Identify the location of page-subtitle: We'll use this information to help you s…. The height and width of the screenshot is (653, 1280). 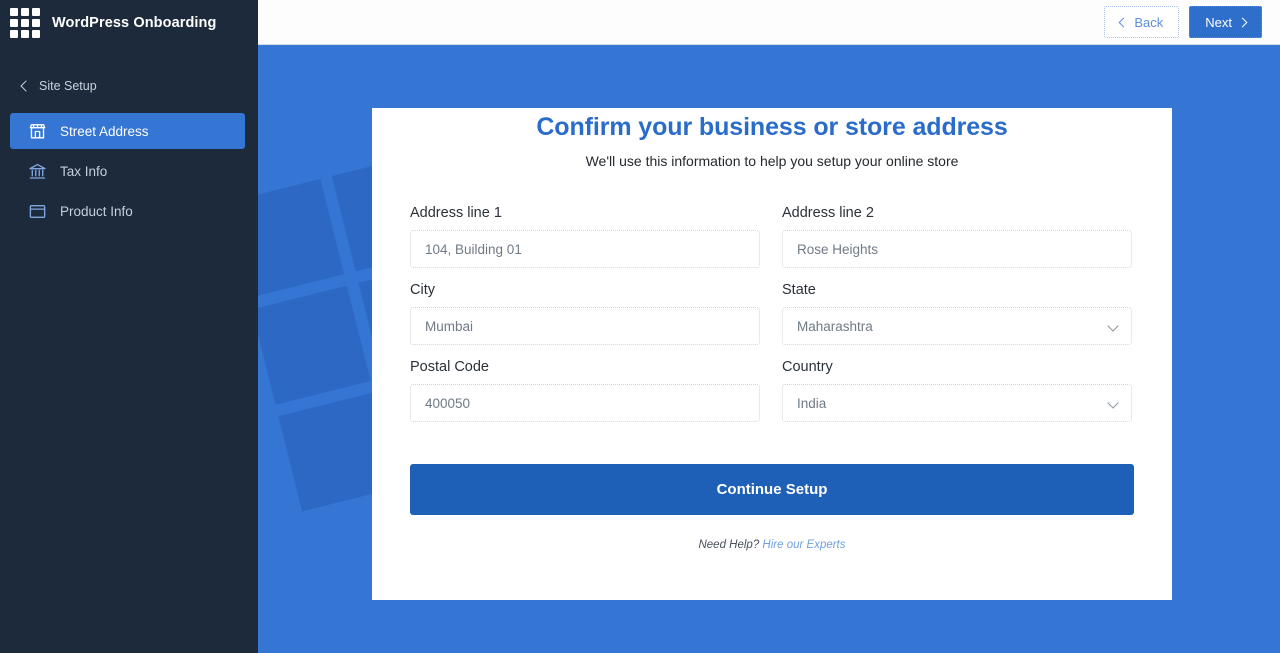
(772, 161).